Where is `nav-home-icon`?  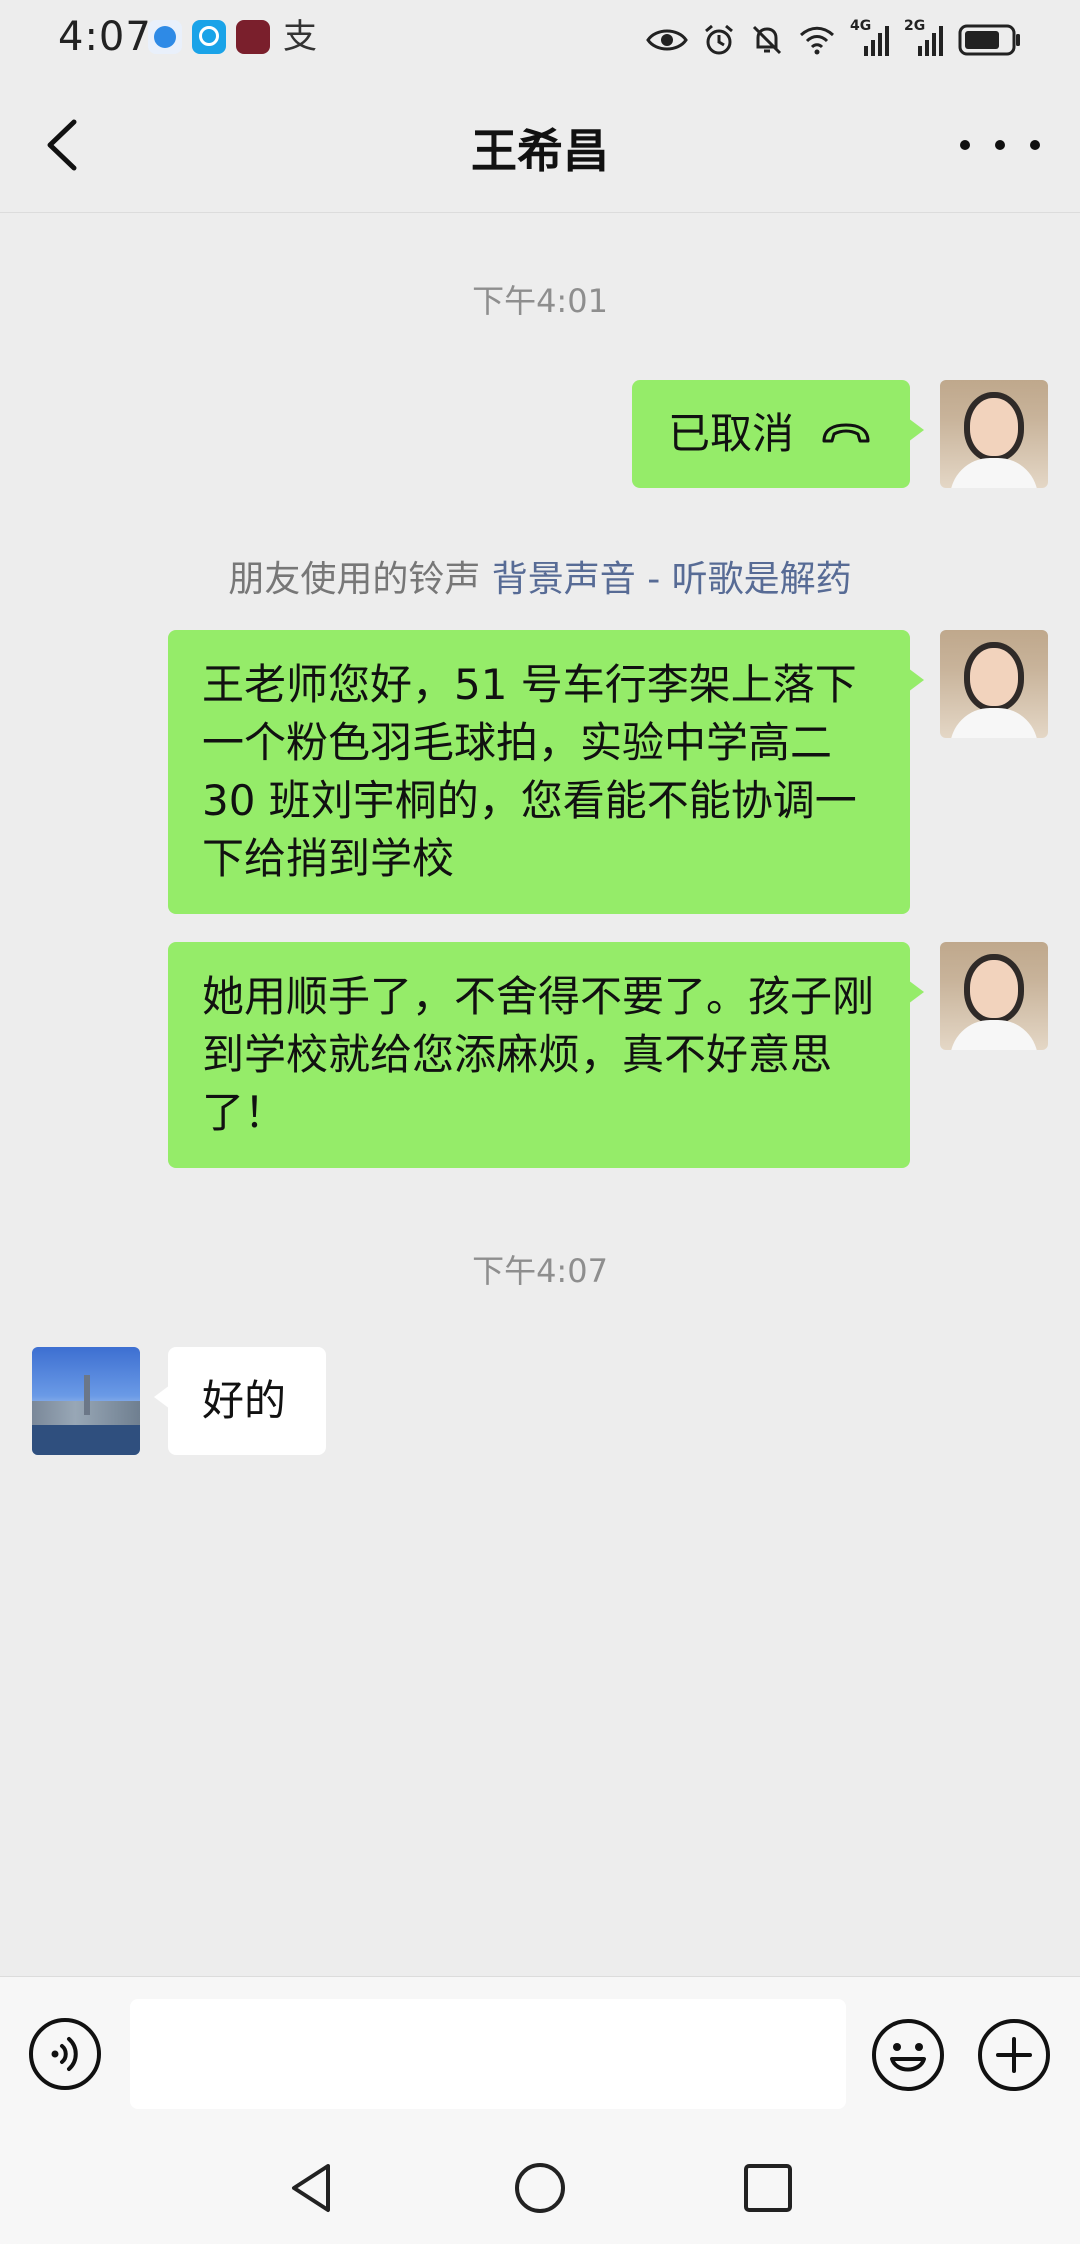 nav-home-icon is located at coordinates (540, 2188).